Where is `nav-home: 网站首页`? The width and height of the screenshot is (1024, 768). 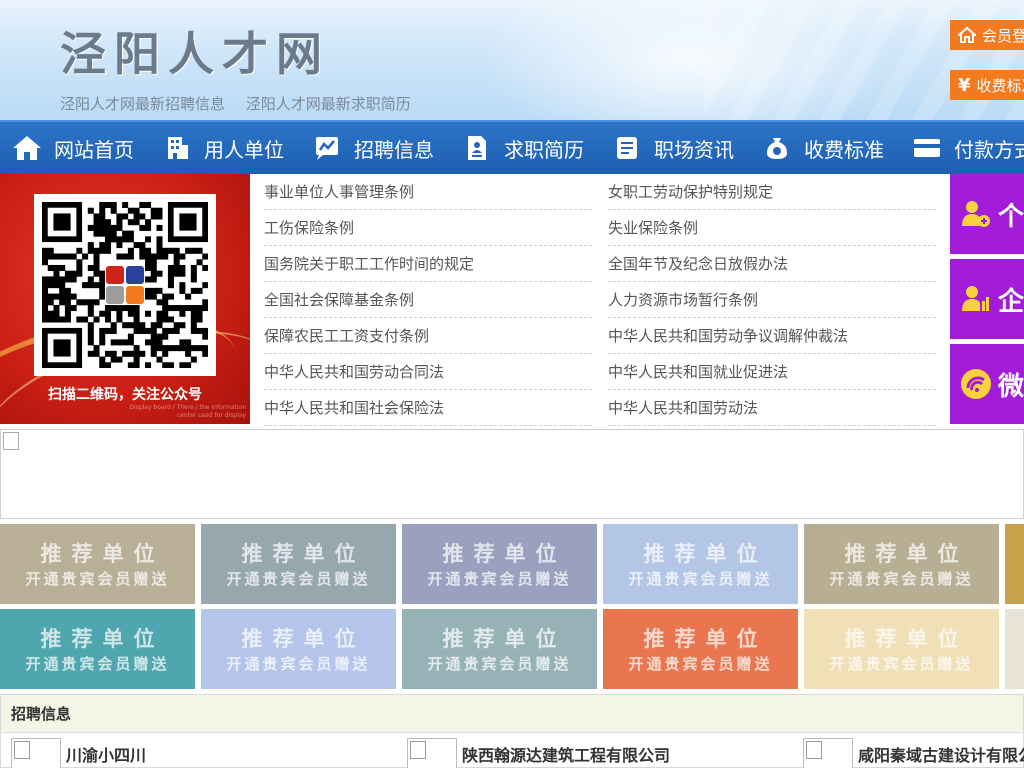
nav-home: 网站首页 is located at coordinates (75, 148).